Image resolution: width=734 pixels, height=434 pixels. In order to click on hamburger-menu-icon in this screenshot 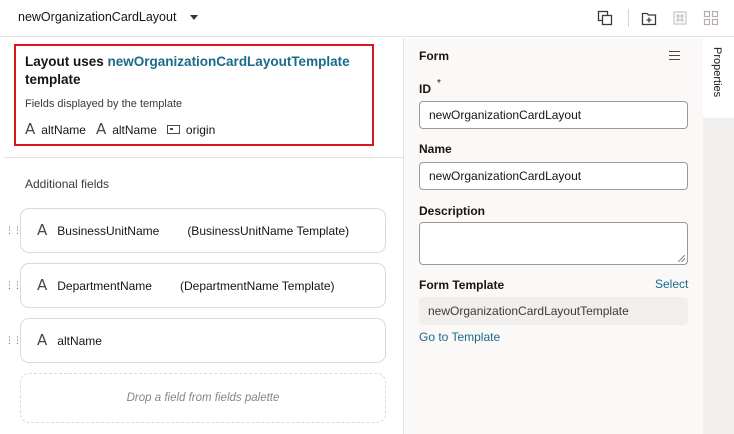, I will do `click(674, 55)`.